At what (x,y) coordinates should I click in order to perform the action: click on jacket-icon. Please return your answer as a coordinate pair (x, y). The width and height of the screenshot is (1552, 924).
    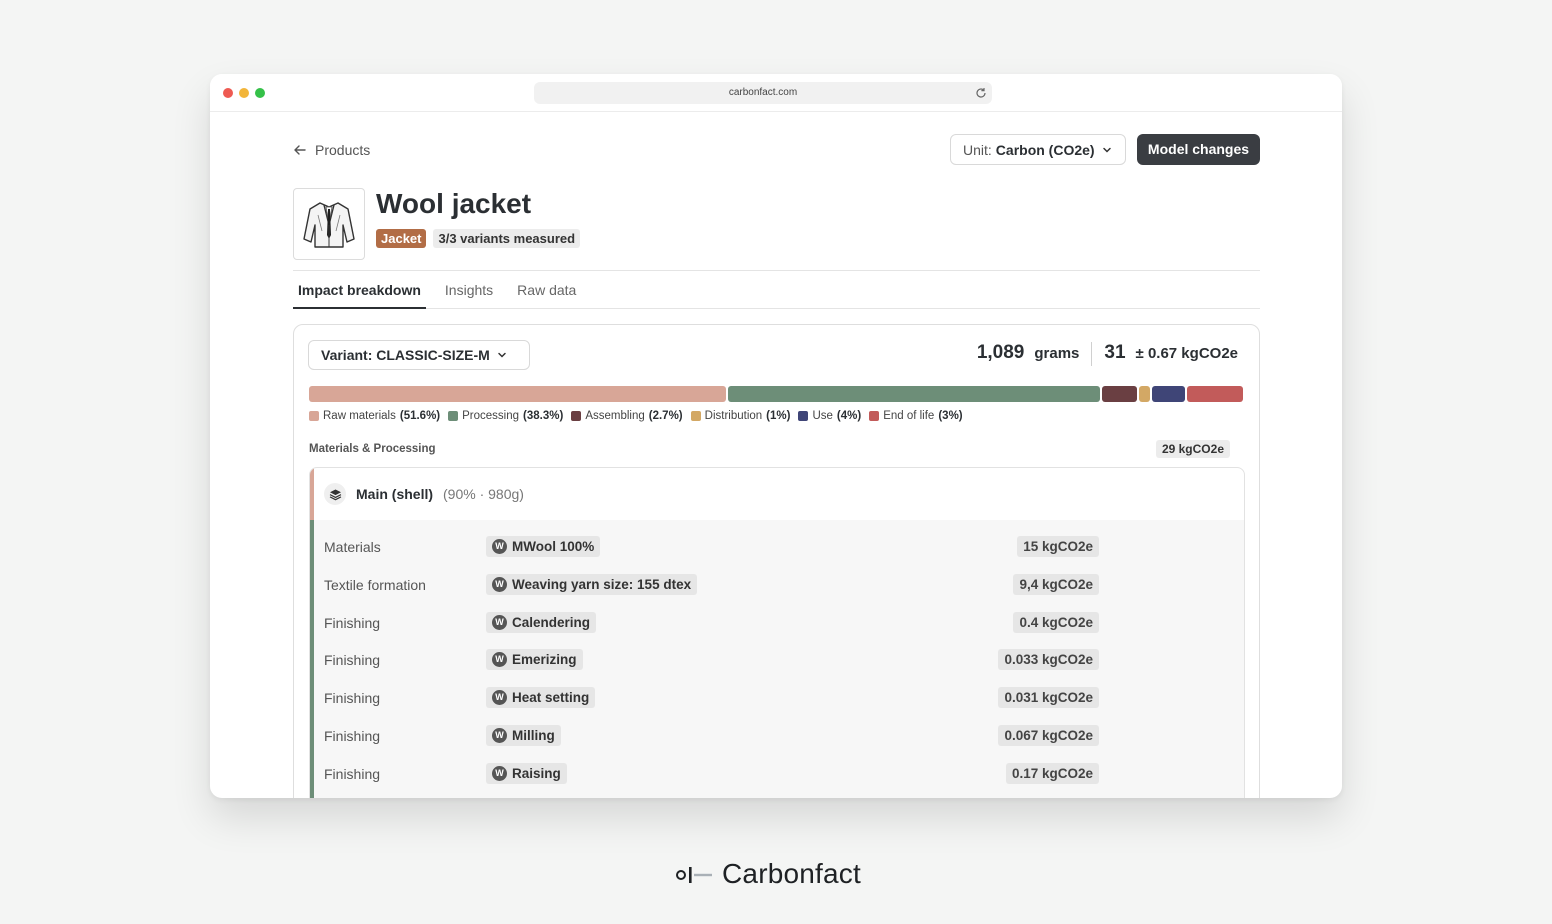
    Looking at the image, I should click on (329, 225).